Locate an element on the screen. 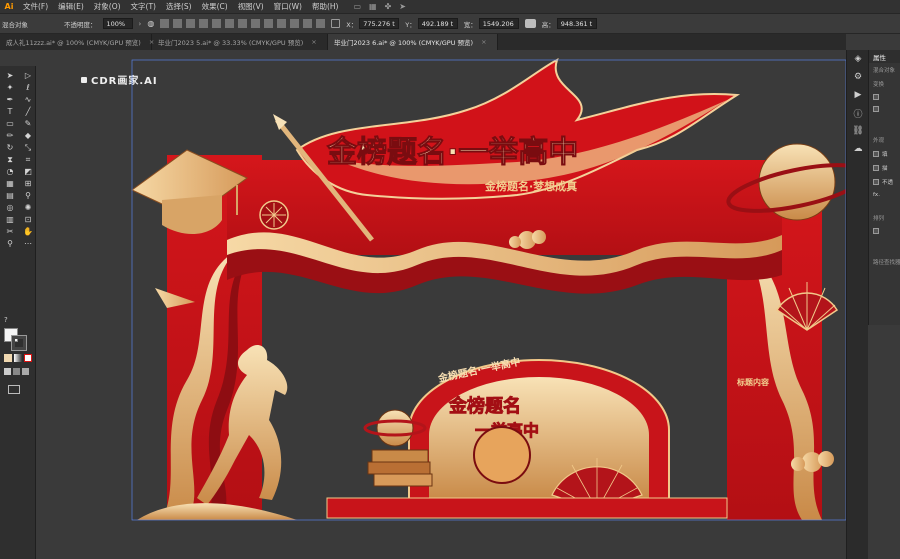 The width and height of the screenshot is (900, 559). type-tool-icon: T is located at coordinates (10, 111).